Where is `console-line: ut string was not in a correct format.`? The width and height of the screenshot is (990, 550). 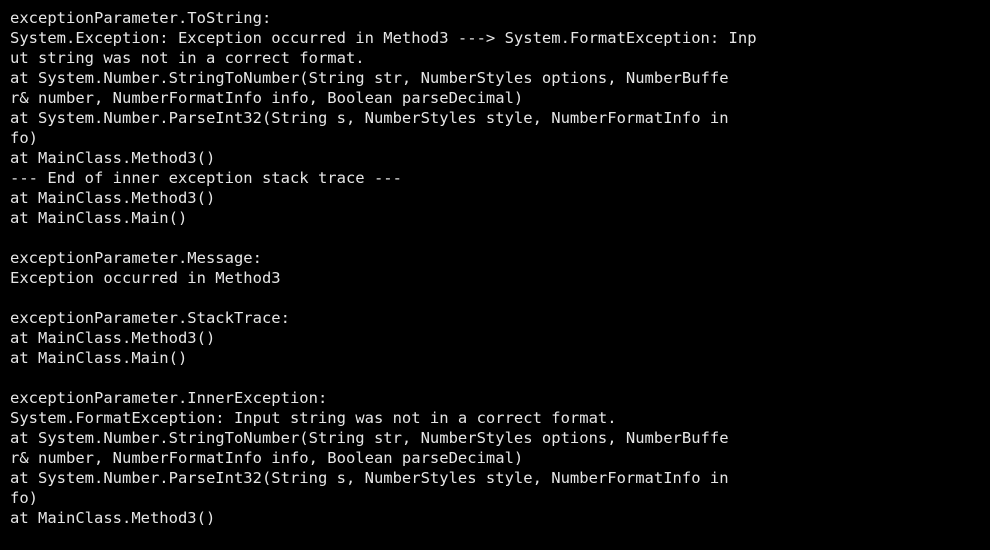 console-line: ut string was not in a correct format. is located at coordinates (187, 58).